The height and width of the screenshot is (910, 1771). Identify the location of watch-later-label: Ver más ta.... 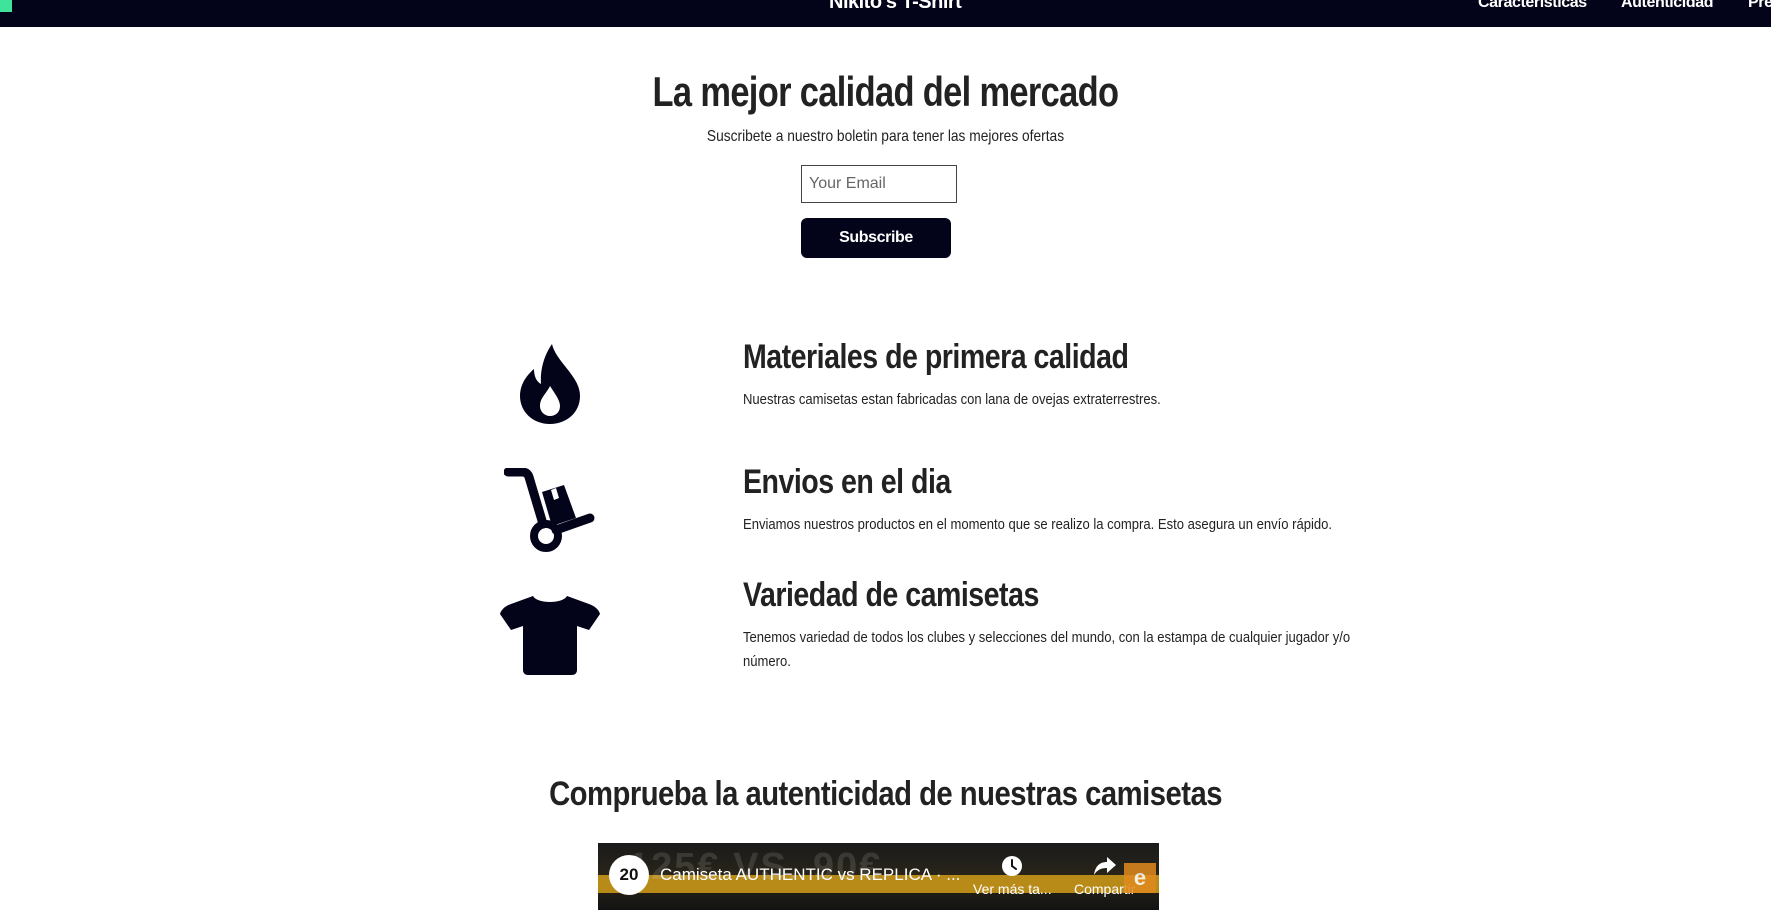
(1012, 889).